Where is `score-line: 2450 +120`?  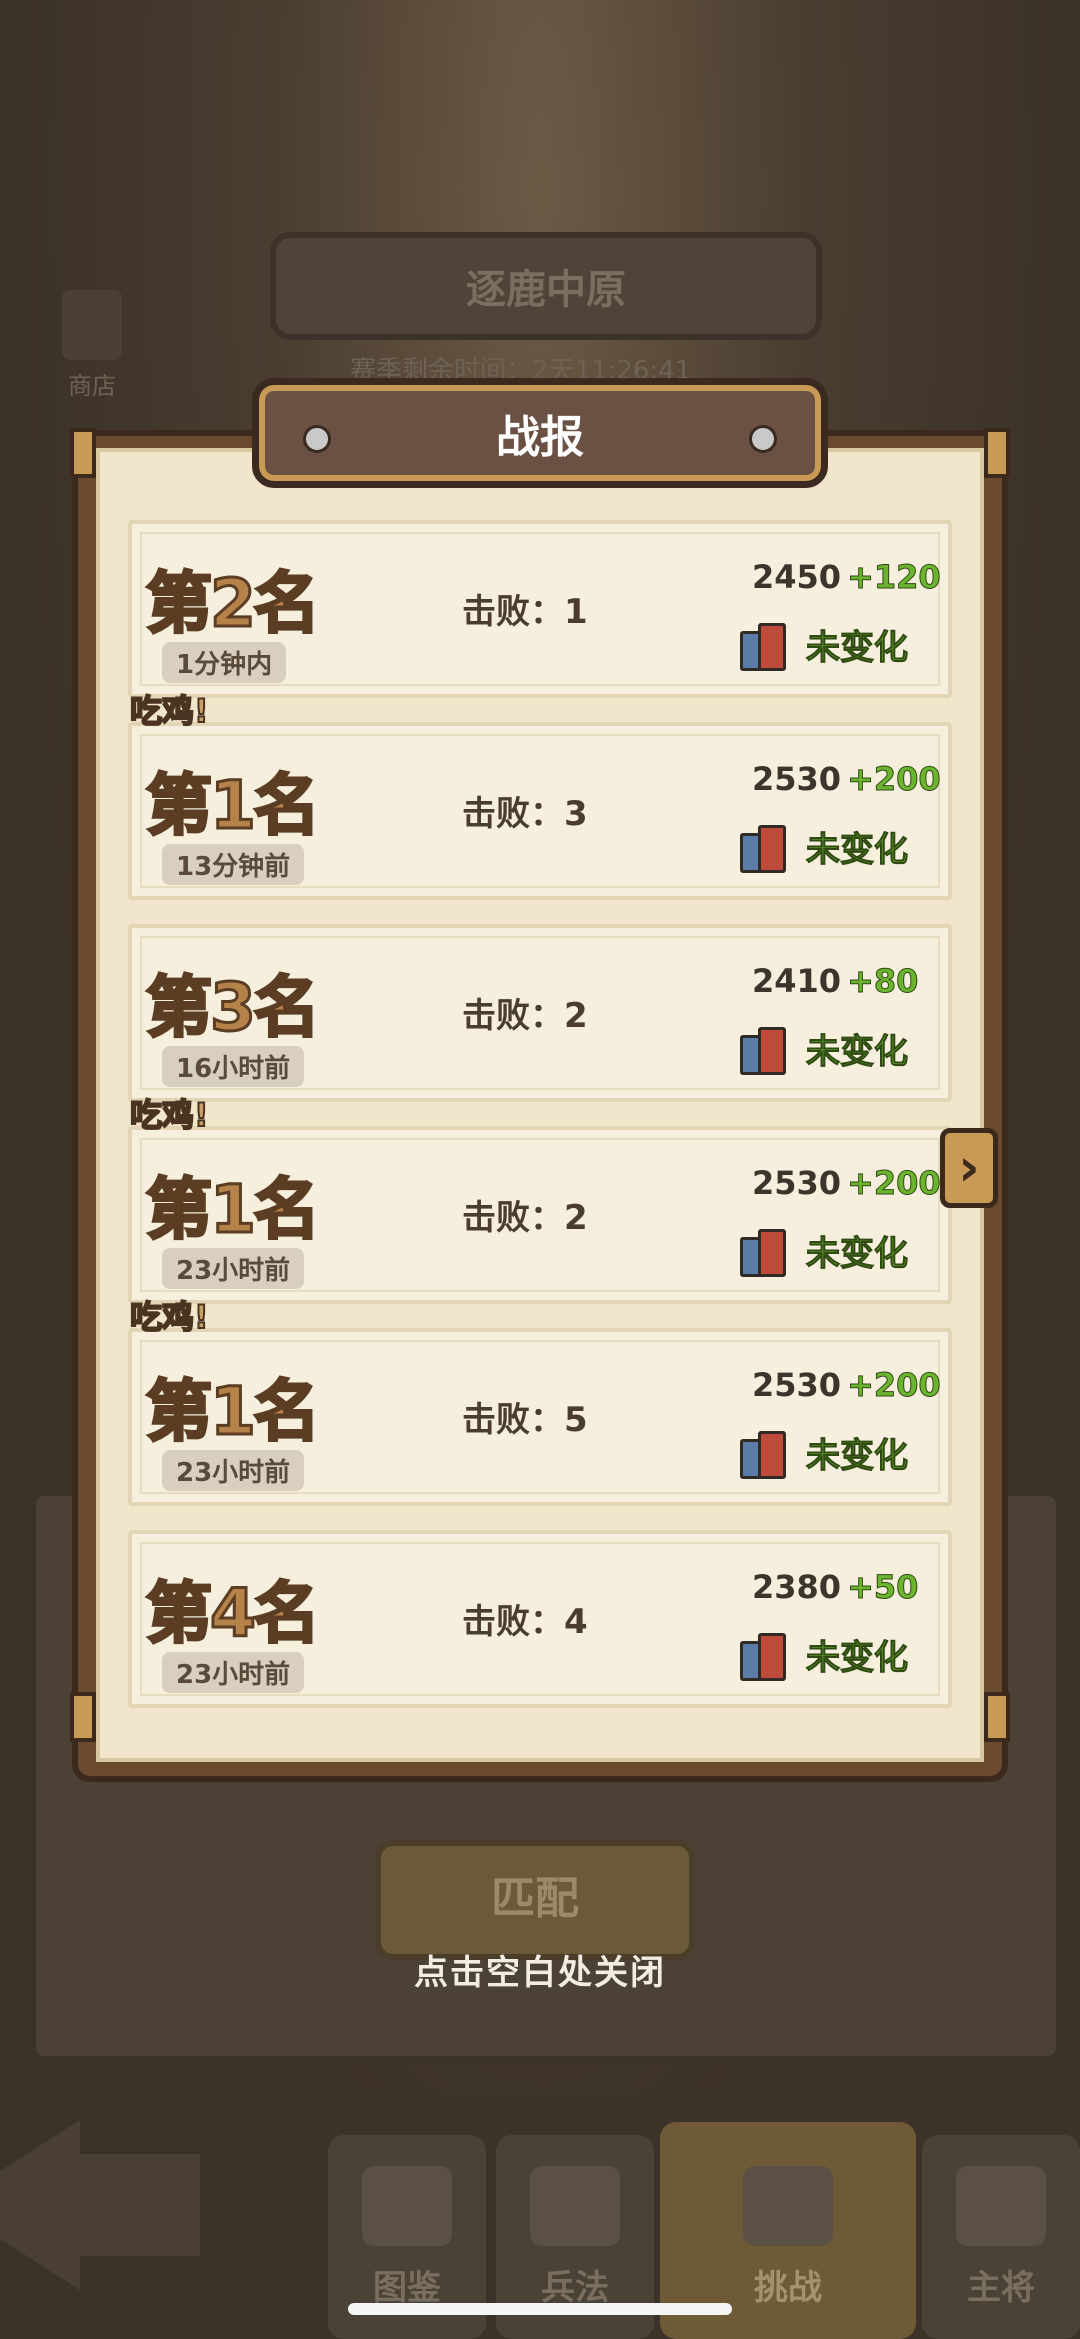 score-line: 2450 +120 is located at coordinates (847, 577).